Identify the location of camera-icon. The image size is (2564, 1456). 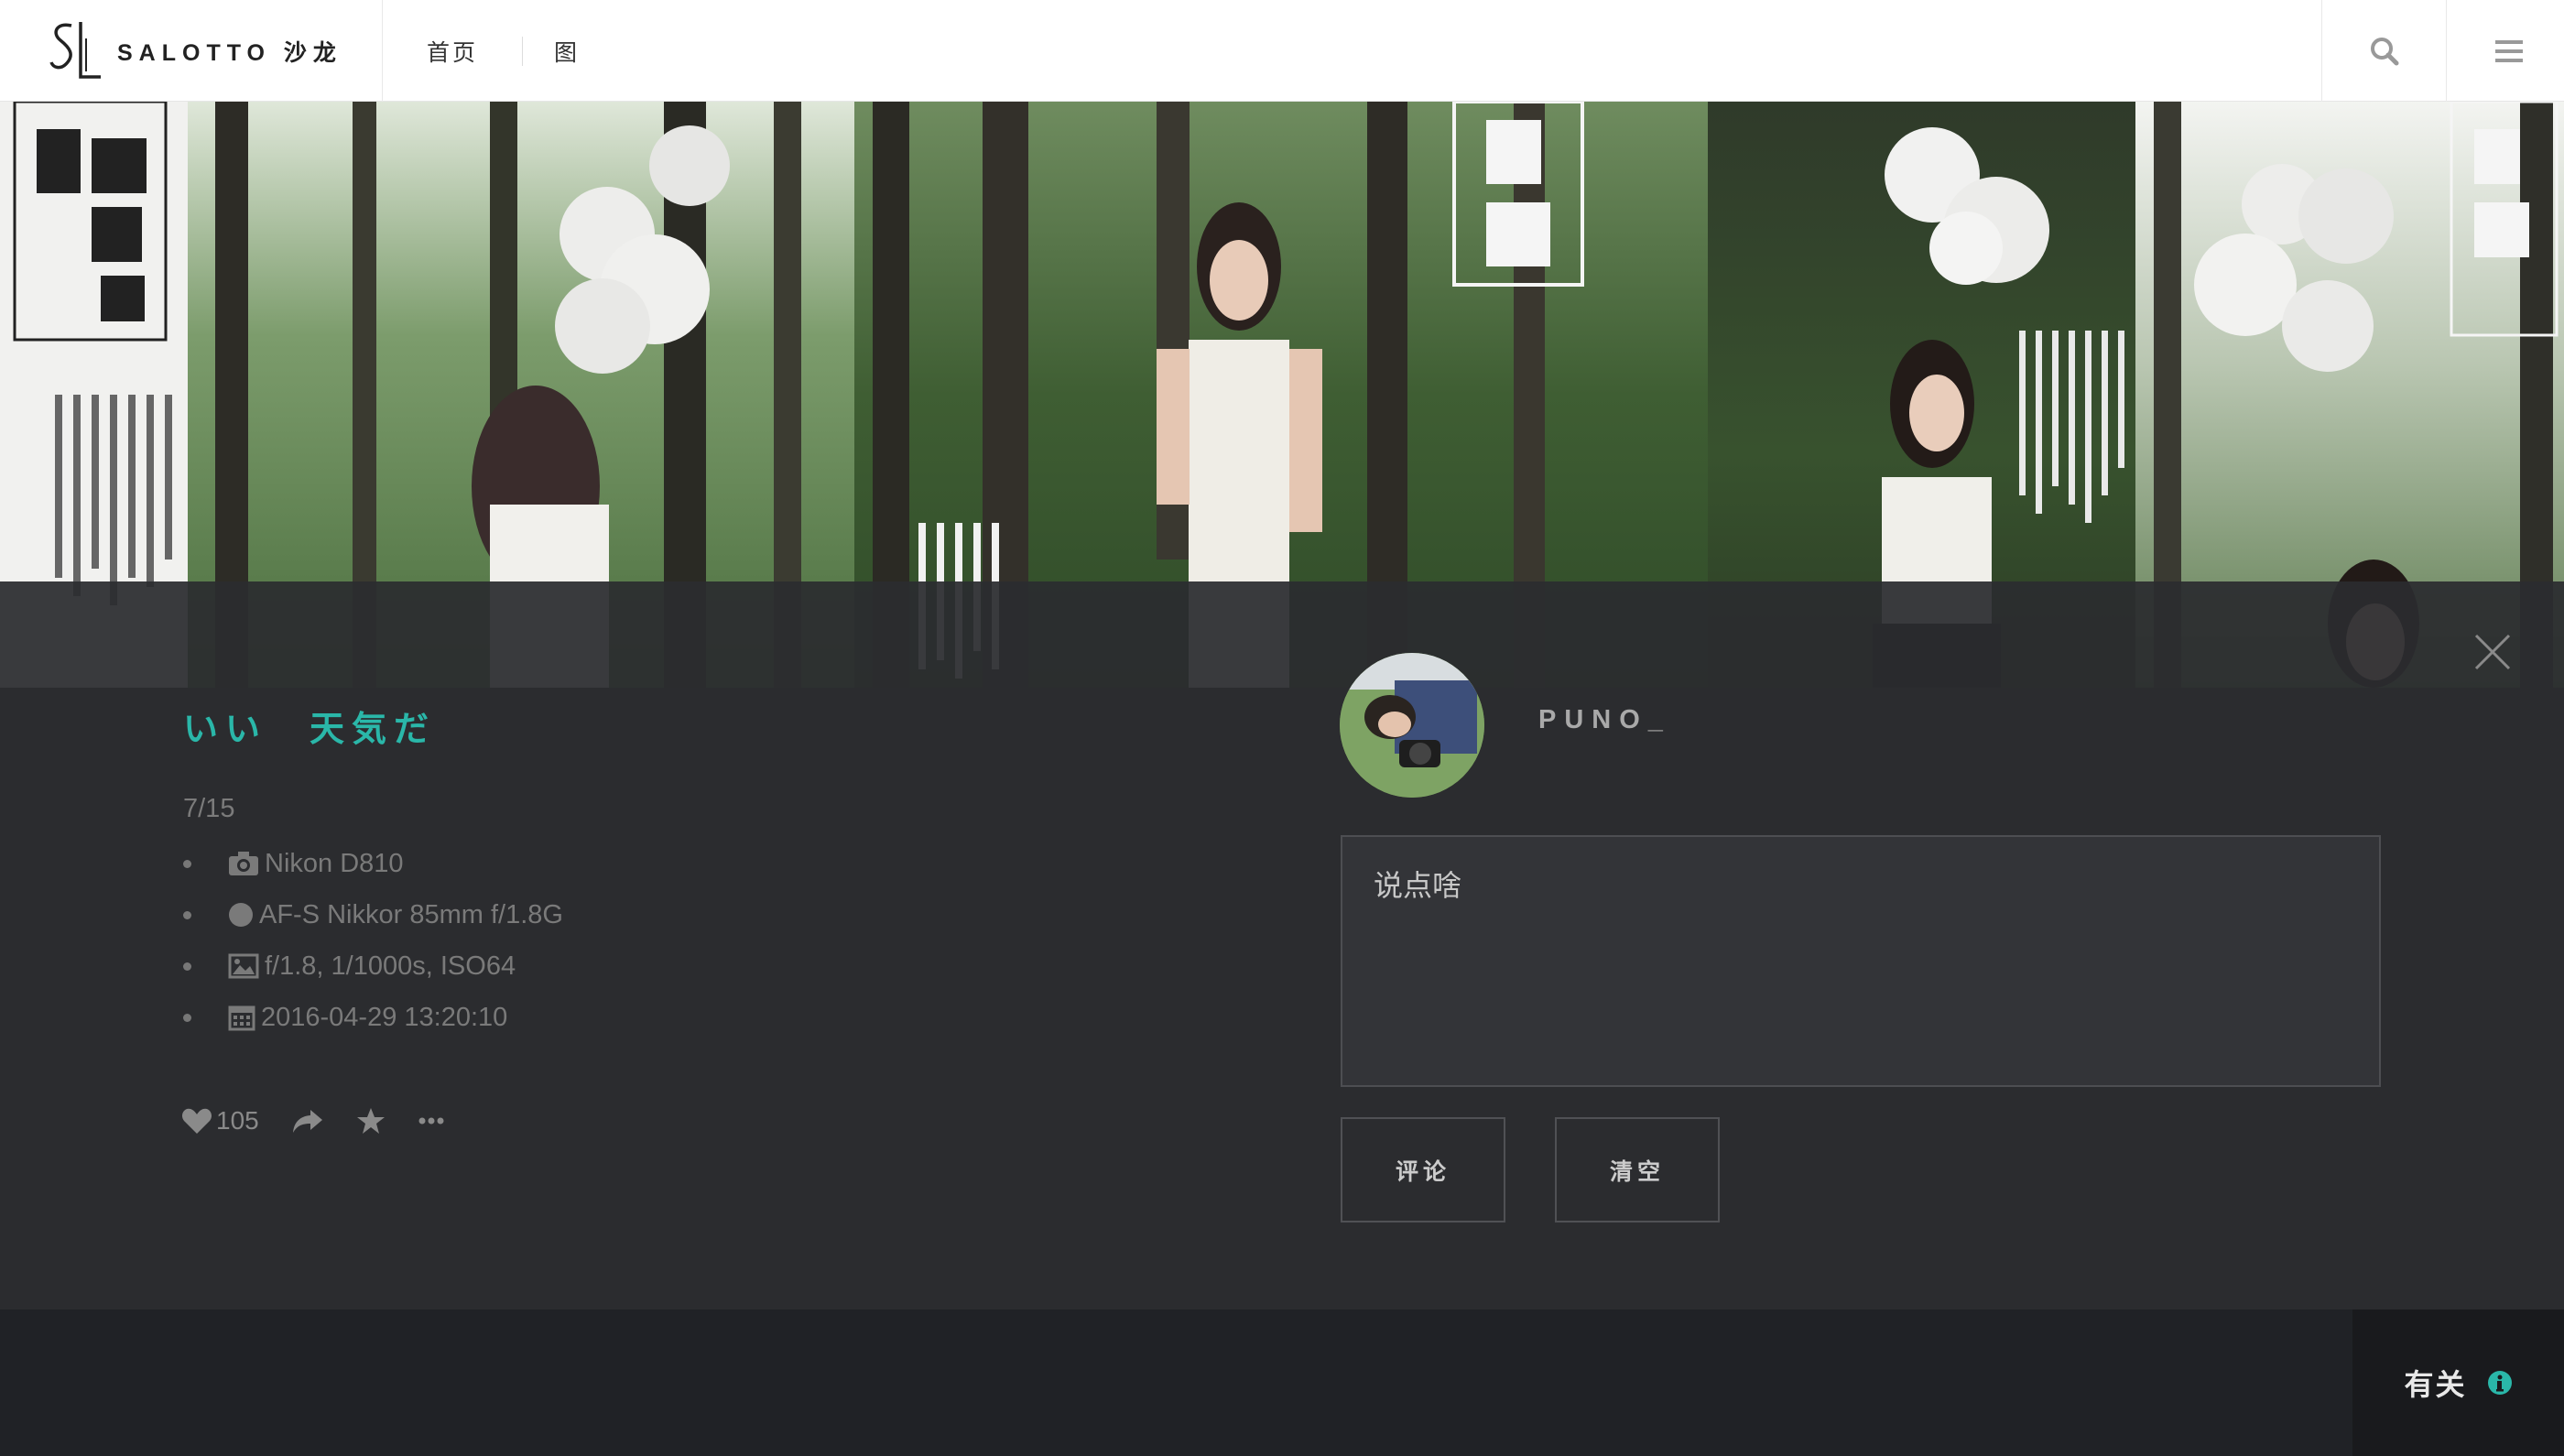
(243, 863).